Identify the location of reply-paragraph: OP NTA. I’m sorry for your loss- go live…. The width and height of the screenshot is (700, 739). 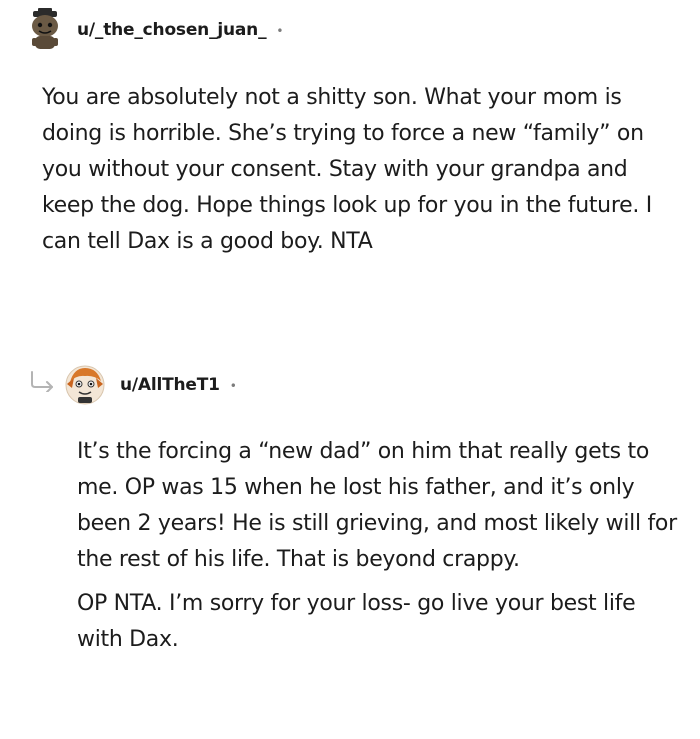
(356, 621).